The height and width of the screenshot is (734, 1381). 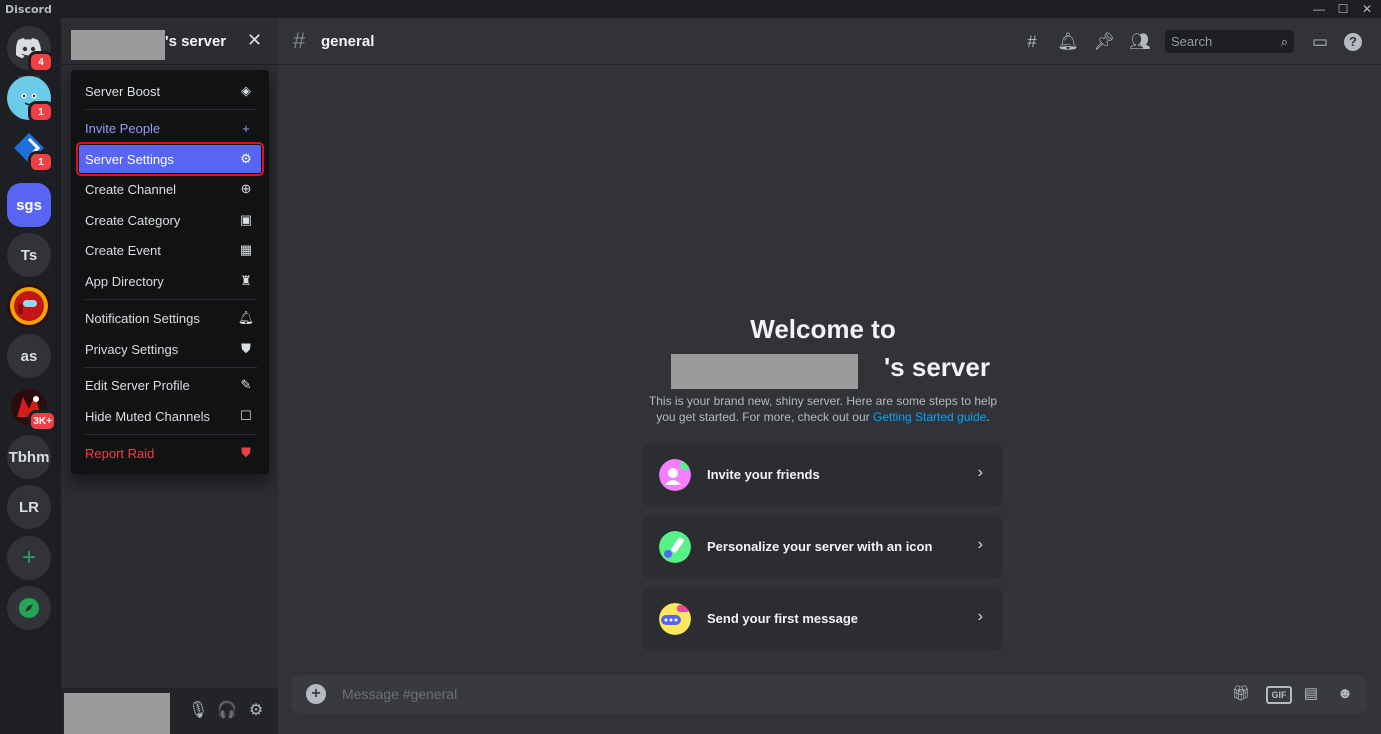 I want to click on home-button: 4, so click(x=30, y=49).